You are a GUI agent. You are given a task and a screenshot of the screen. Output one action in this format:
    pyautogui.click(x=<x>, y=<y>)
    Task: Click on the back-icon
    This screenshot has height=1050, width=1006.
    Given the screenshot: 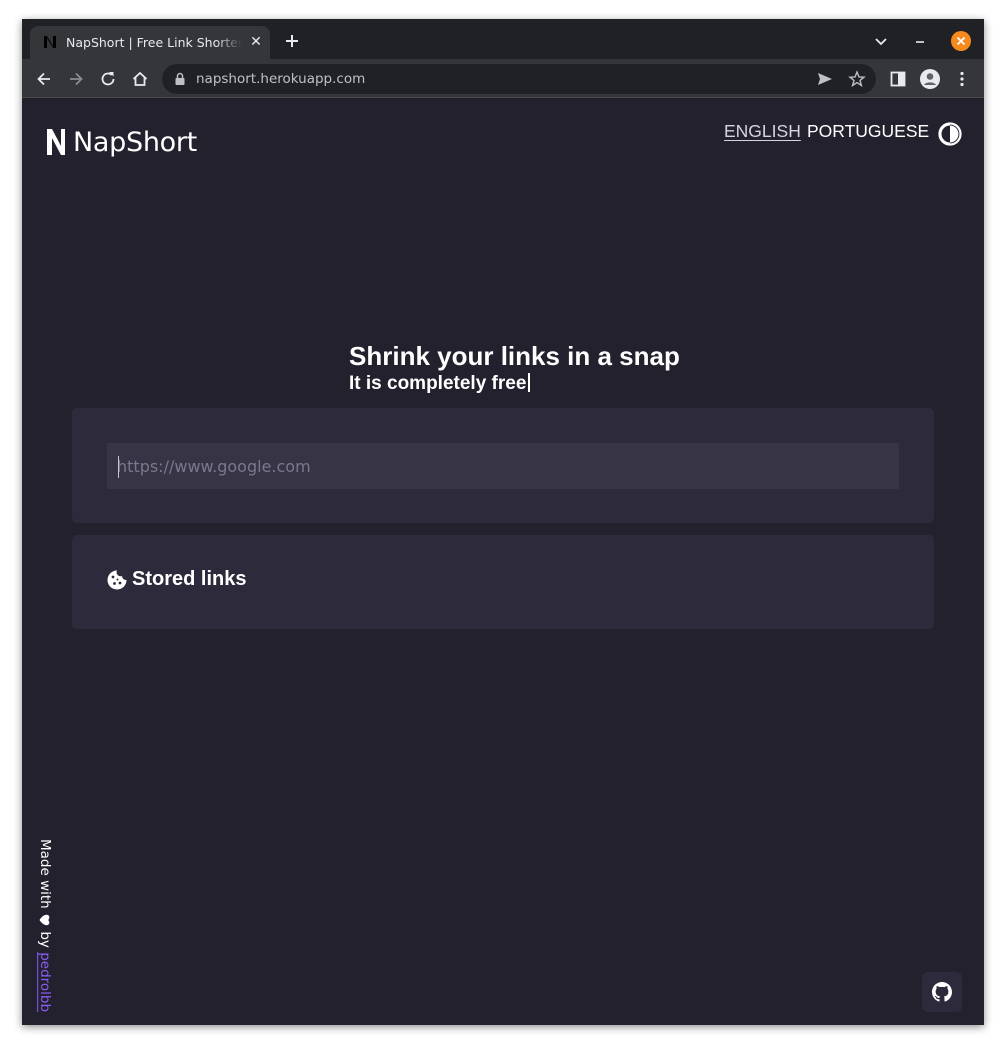 What is the action you would take?
    pyautogui.click(x=44, y=79)
    